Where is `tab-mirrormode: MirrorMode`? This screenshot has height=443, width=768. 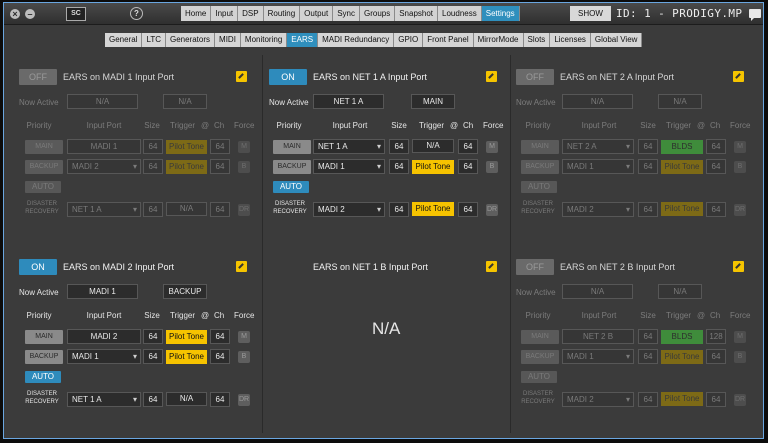
tab-mirrormode: MirrorMode is located at coordinates (498, 40).